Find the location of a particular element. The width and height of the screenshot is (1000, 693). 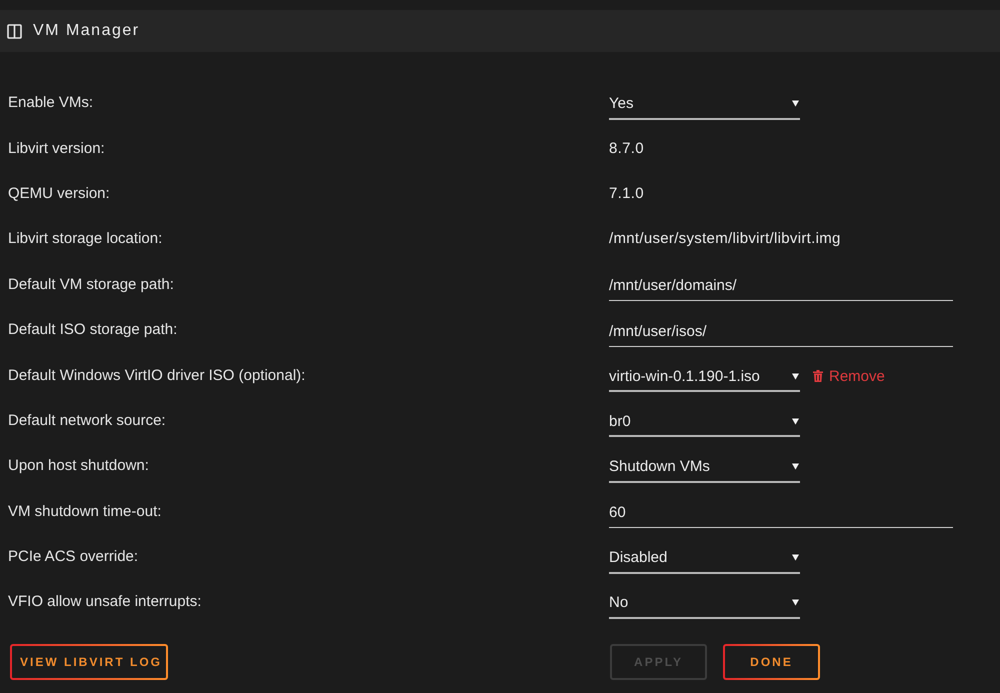

dropdown: br0 is located at coordinates (704, 422).